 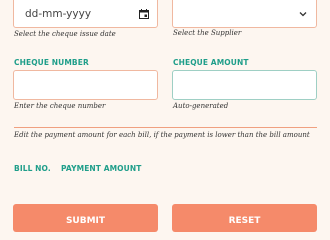 What do you see at coordinates (244, 218) in the screenshot?
I see `reset-button: RESET` at bounding box center [244, 218].